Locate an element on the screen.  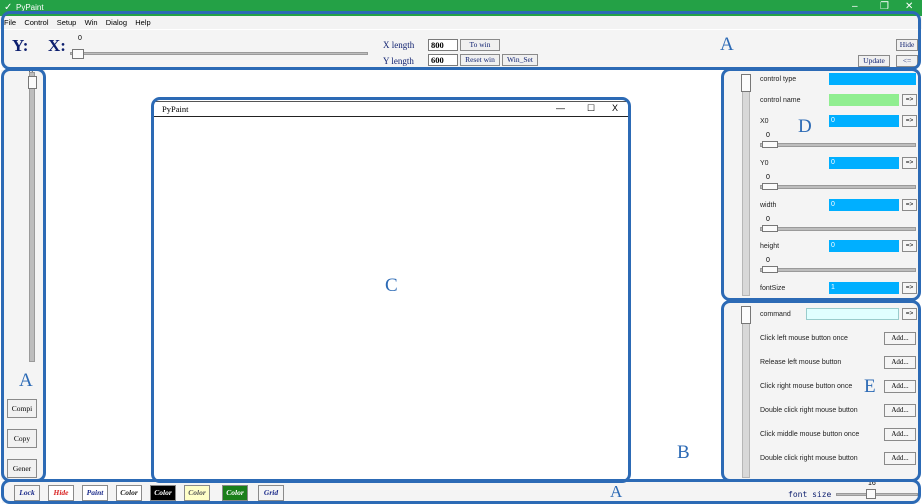
annotation-letter-b: B is located at coordinates (683, 452).